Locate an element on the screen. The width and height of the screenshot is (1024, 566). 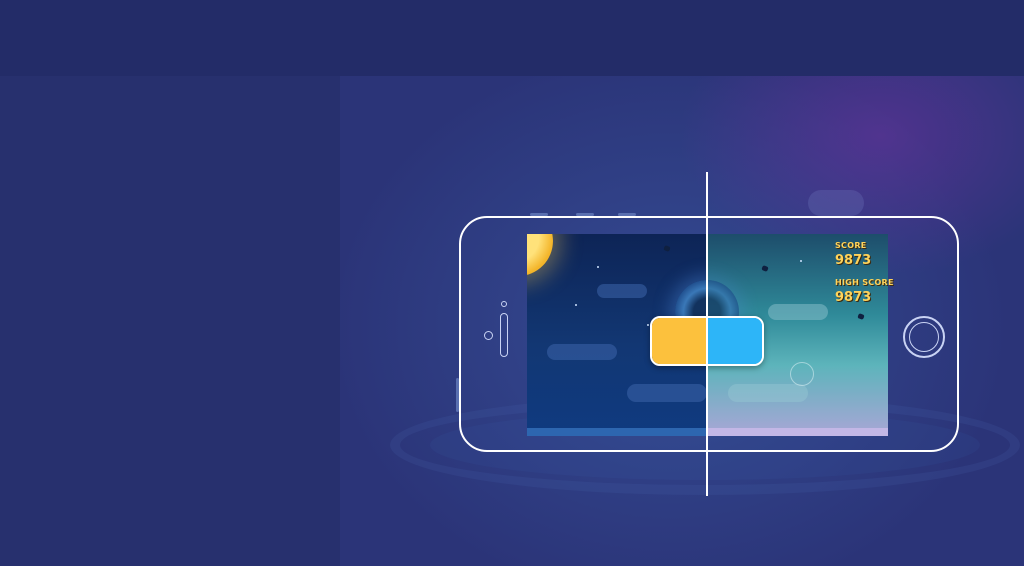
score-label: SCORE is located at coordinates (851, 245).